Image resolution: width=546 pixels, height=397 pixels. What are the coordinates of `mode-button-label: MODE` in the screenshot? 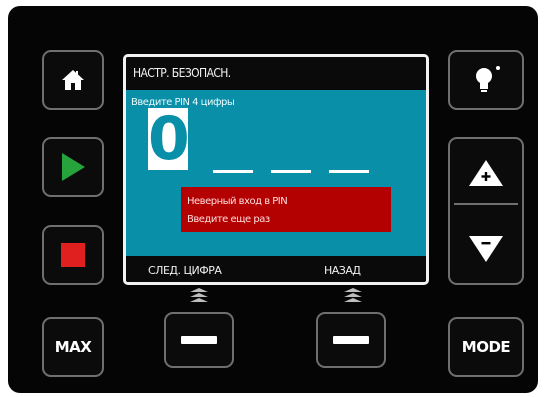 It's located at (486, 347).